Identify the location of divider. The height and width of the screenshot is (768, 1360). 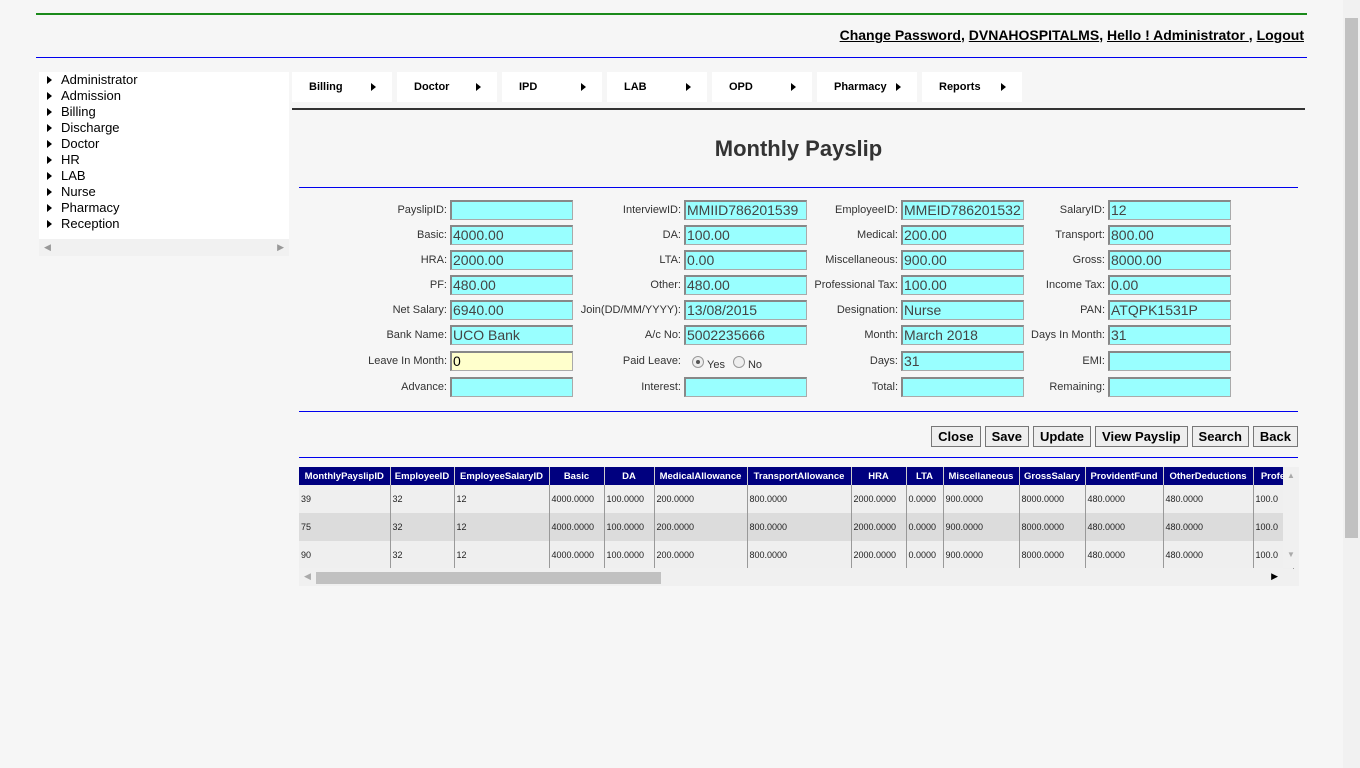
(798, 457).